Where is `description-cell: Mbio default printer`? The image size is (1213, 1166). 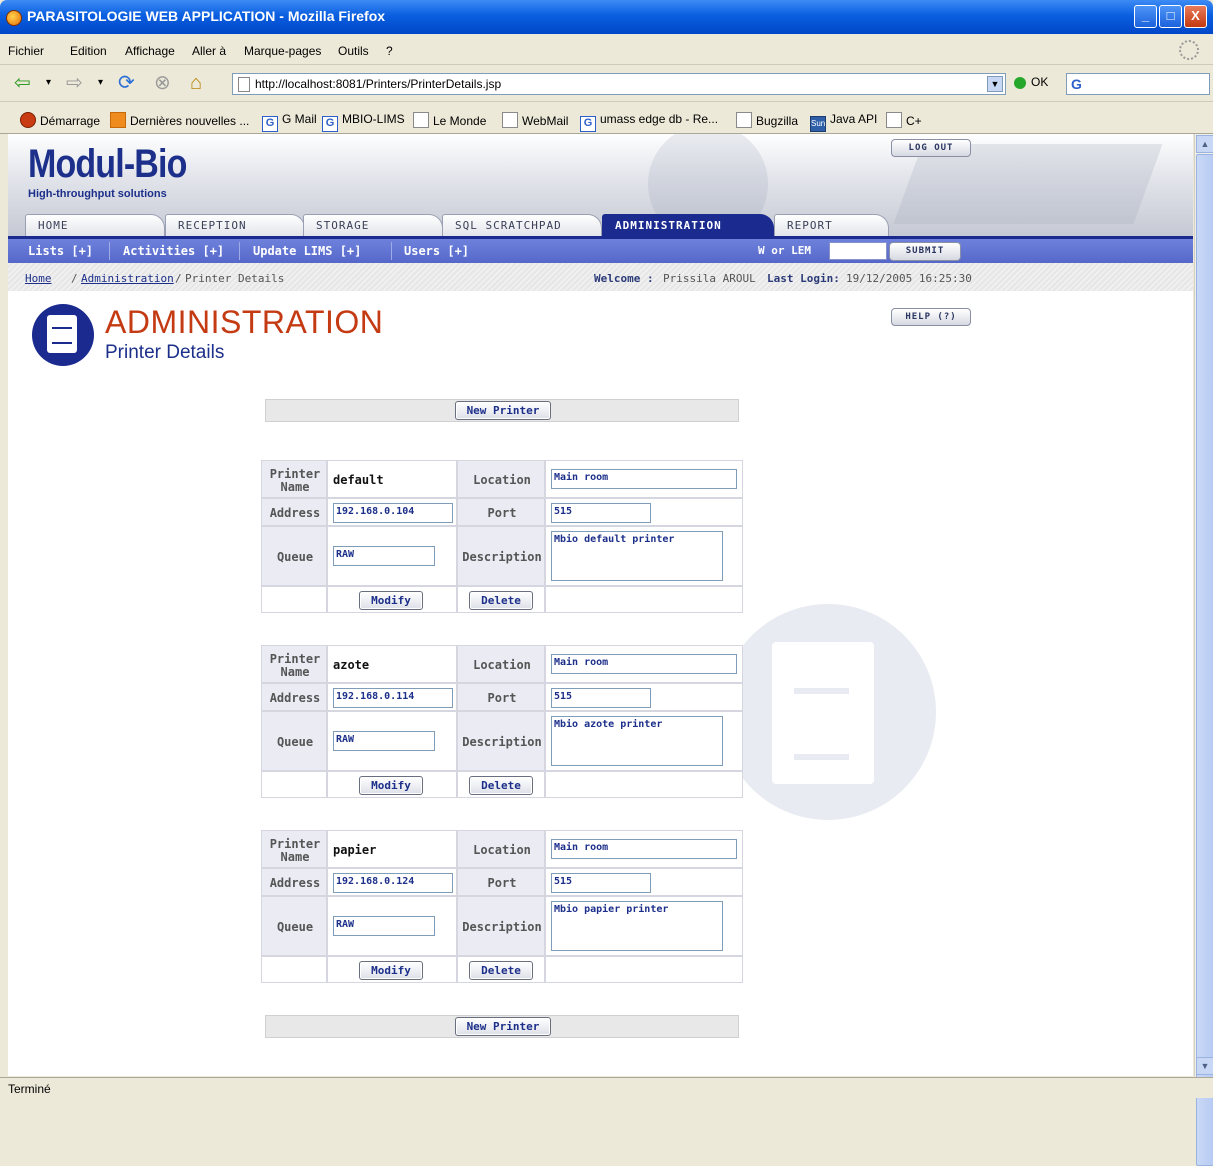
description-cell: Mbio default printer is located at coordinates (644, 556).